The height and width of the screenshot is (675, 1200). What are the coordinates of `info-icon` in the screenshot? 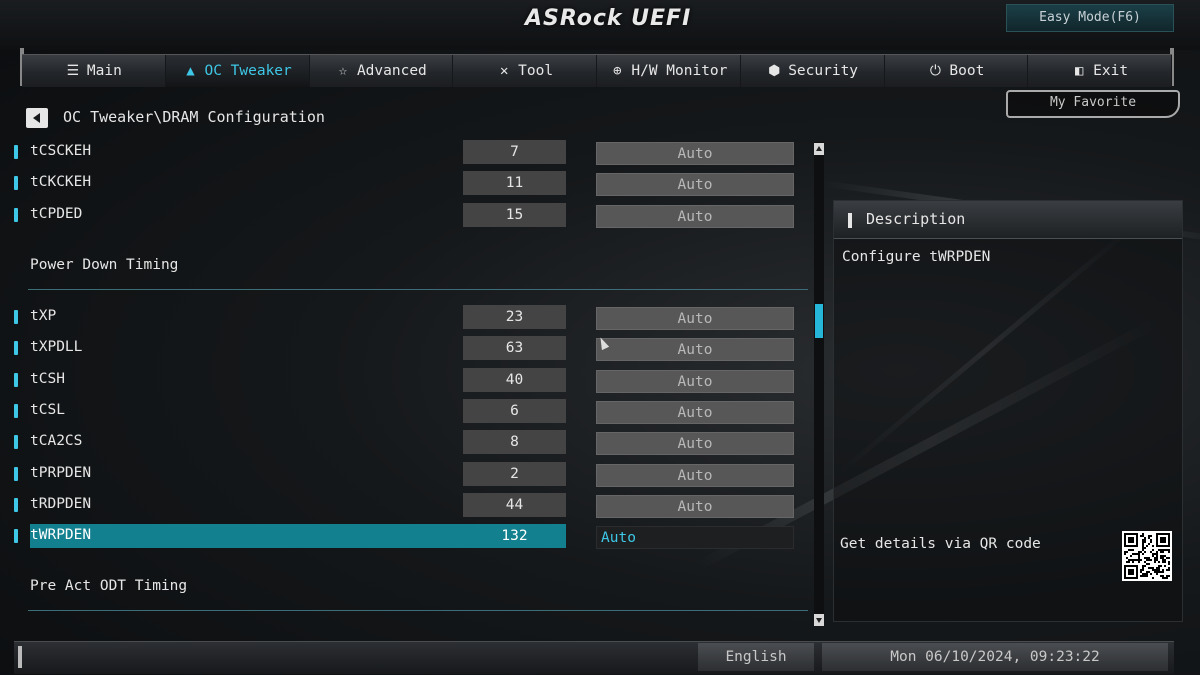 It's located at (850, 220).